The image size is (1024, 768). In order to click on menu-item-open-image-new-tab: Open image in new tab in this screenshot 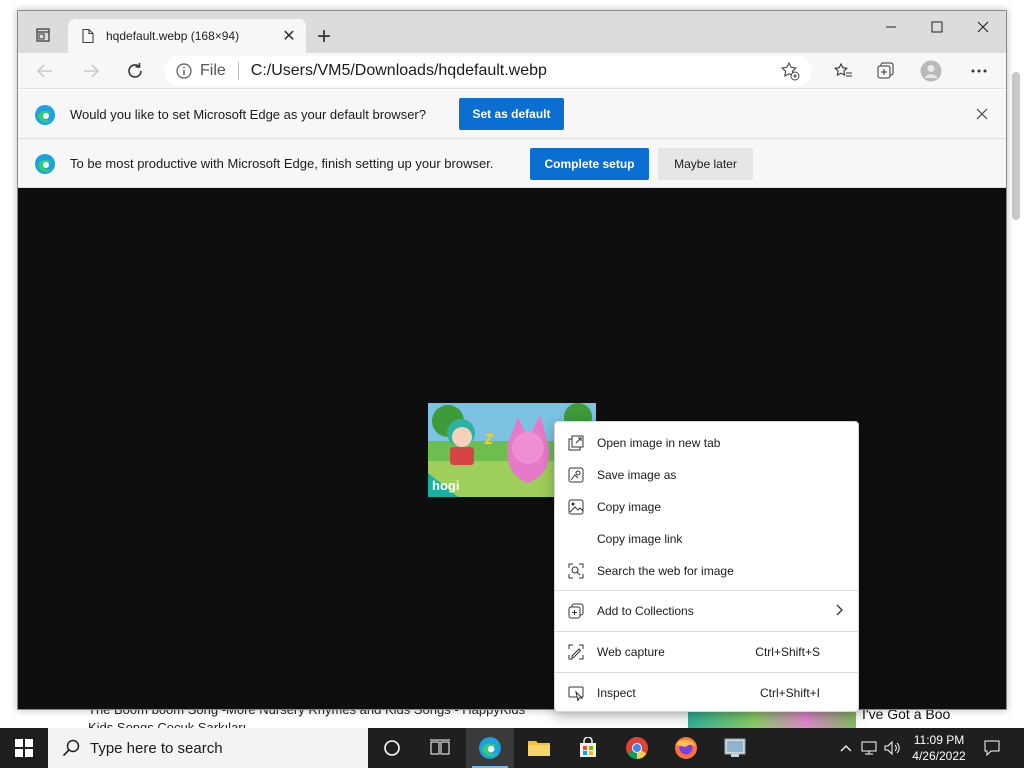, I will do `click(706, 443)`.